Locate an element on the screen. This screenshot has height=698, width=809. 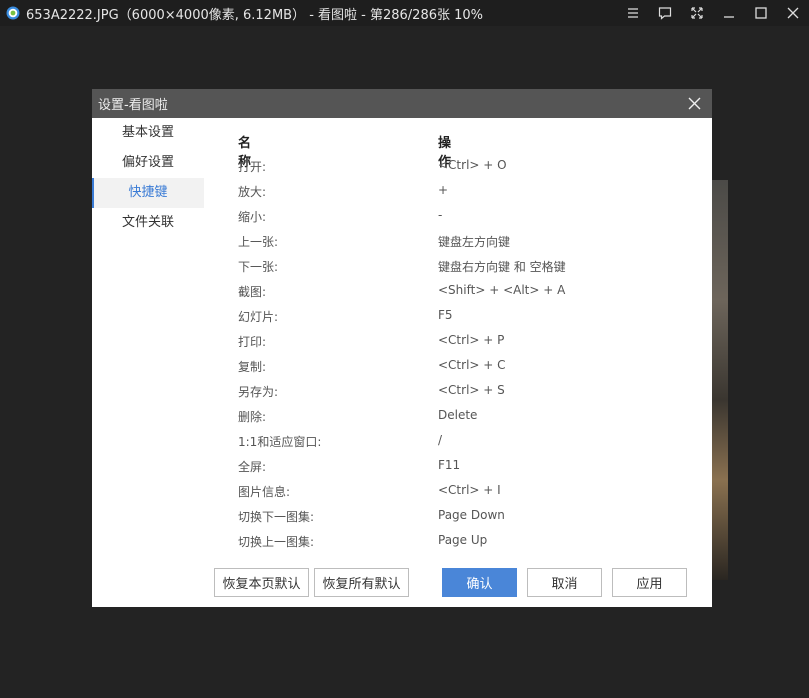
shortcut-name: 截图: is located at coordinates (252, 292).